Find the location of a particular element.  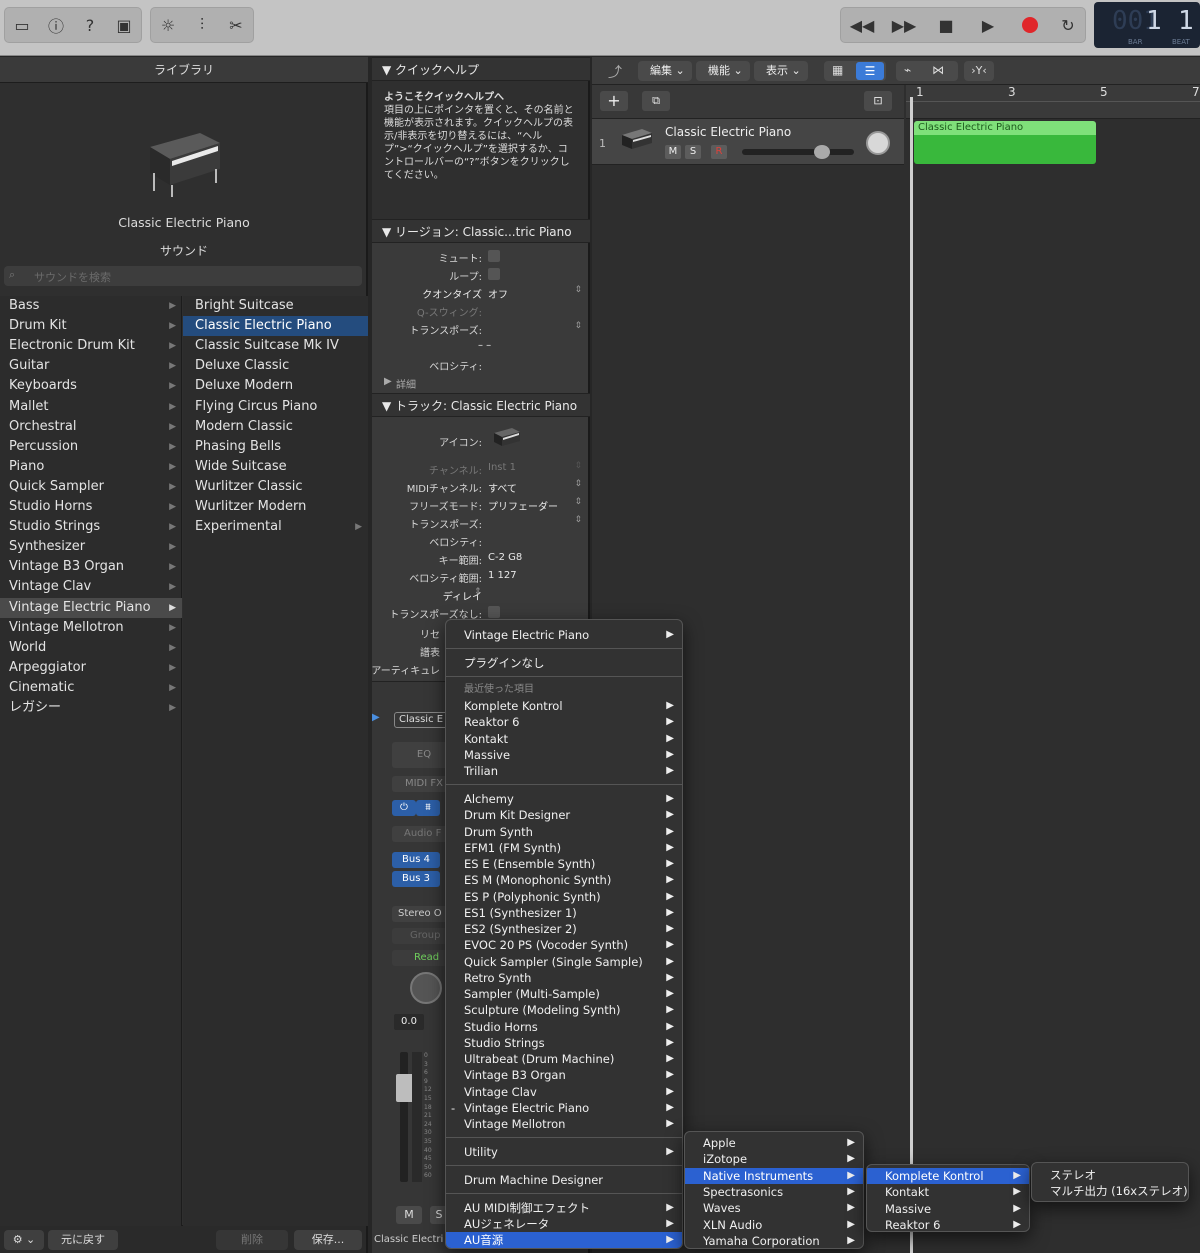

patch-item-wide-suitcase: Wide Suitcase is located at coordinates (275, 467).